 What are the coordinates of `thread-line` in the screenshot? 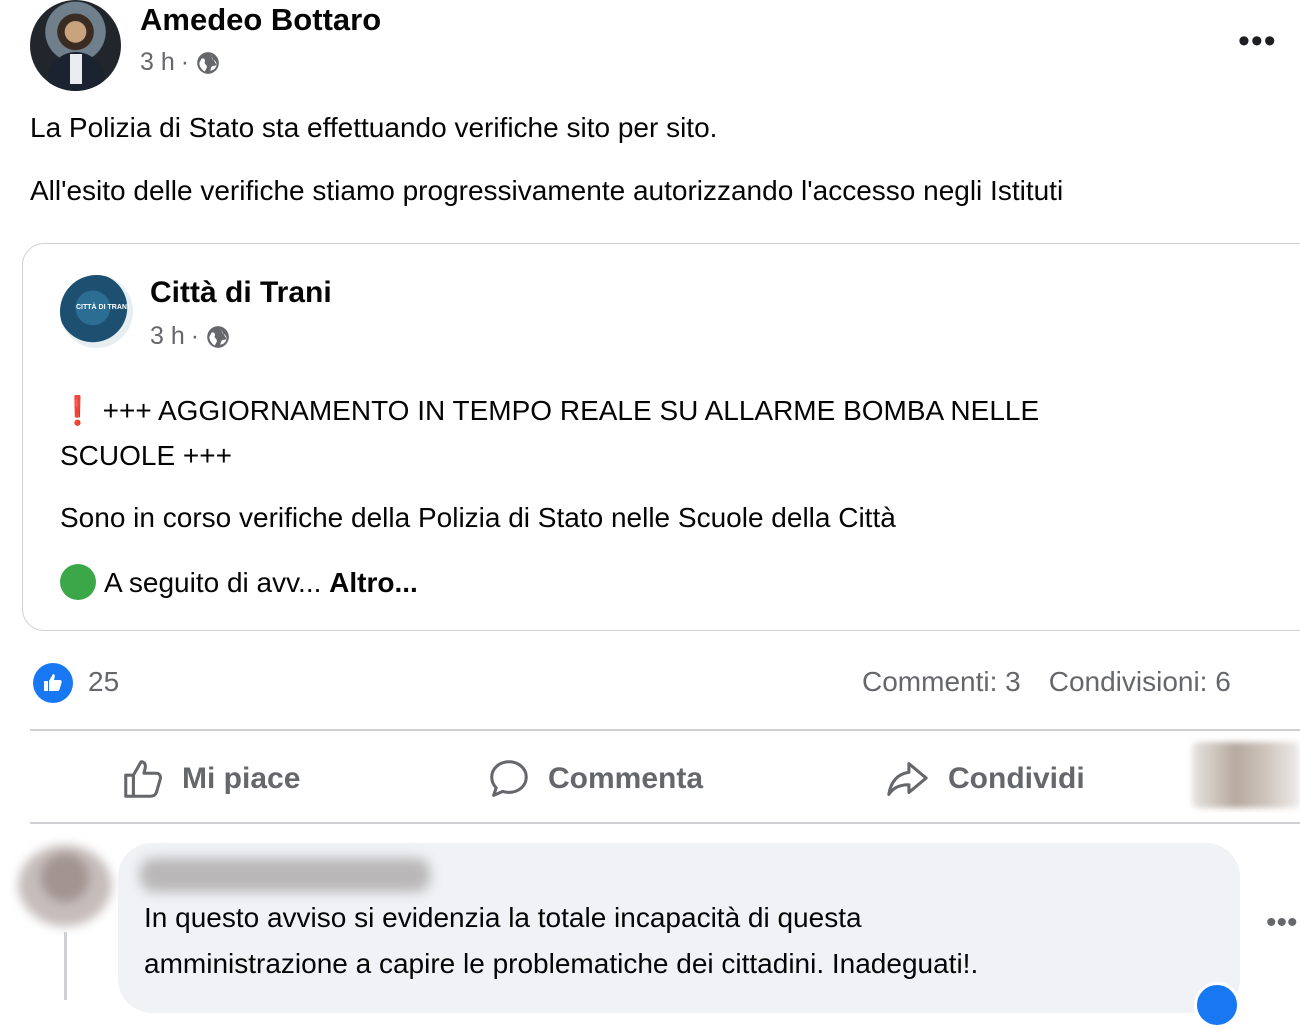 It's located at (65, 966).